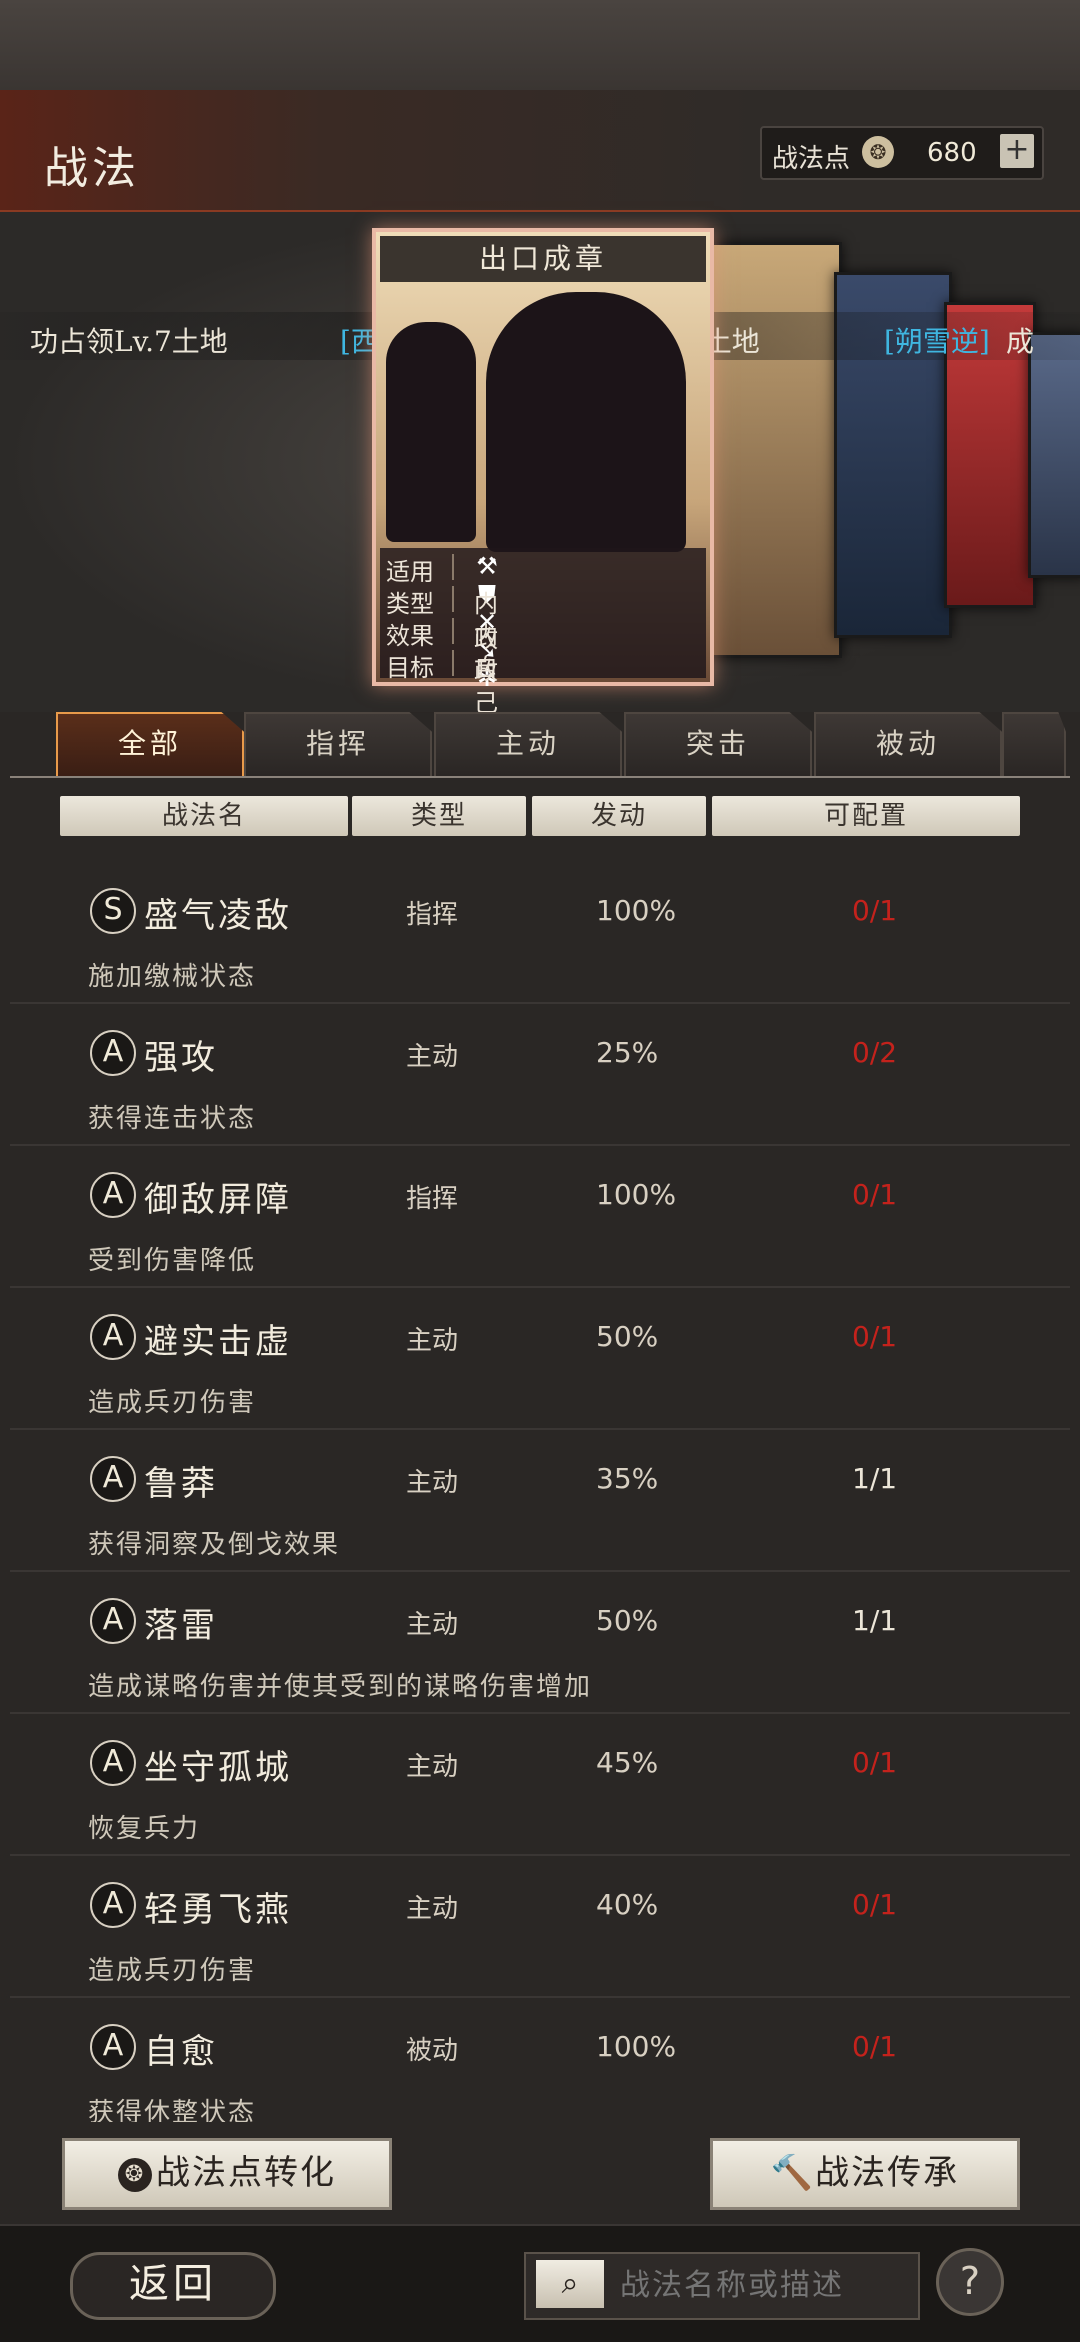  Describe the element at coordinates (338, 745) in the screenshot. I see `tab-command: 指挥` at that location.